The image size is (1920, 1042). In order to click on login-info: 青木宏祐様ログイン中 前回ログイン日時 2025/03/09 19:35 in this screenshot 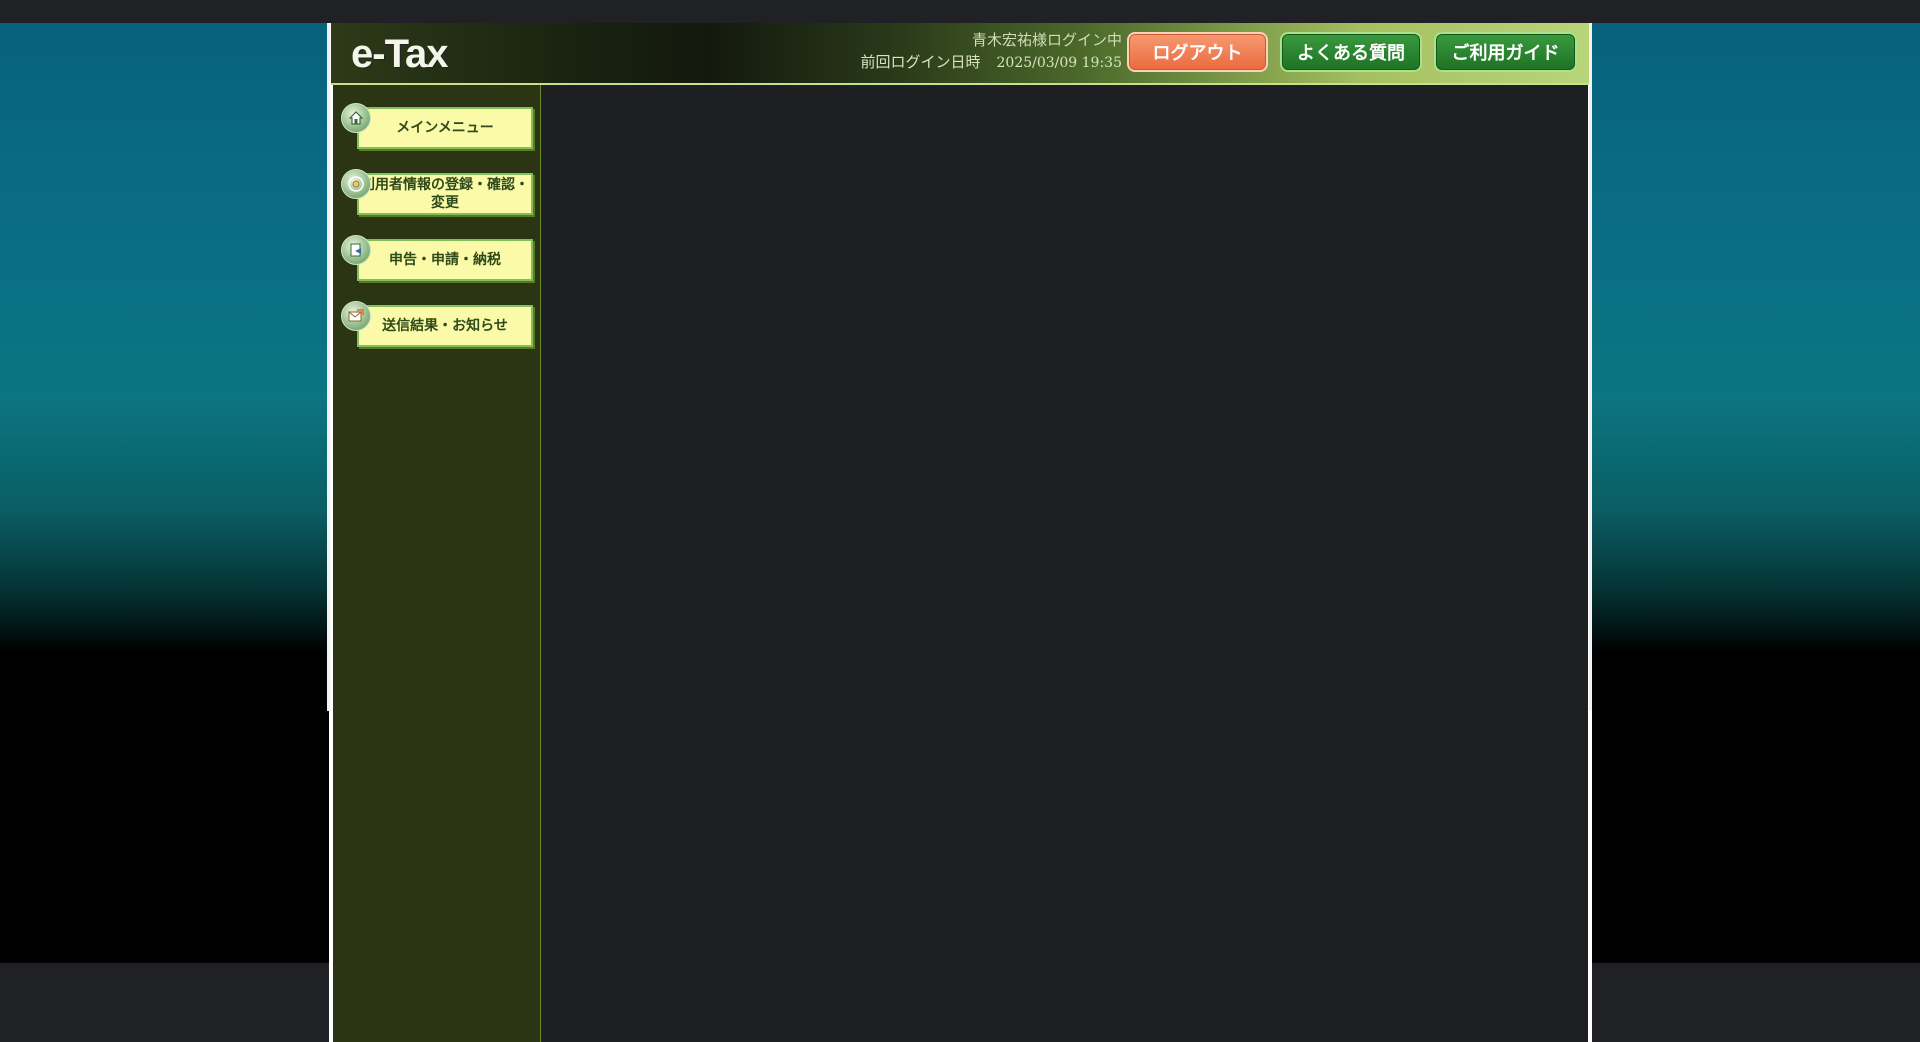, I will do `click(991, 51)`.